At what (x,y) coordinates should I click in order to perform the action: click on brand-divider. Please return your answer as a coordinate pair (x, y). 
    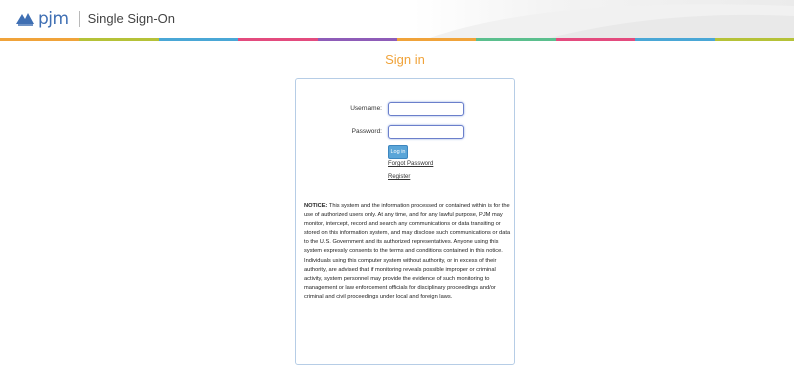
    Looking at the image, I should click on (79, 19).